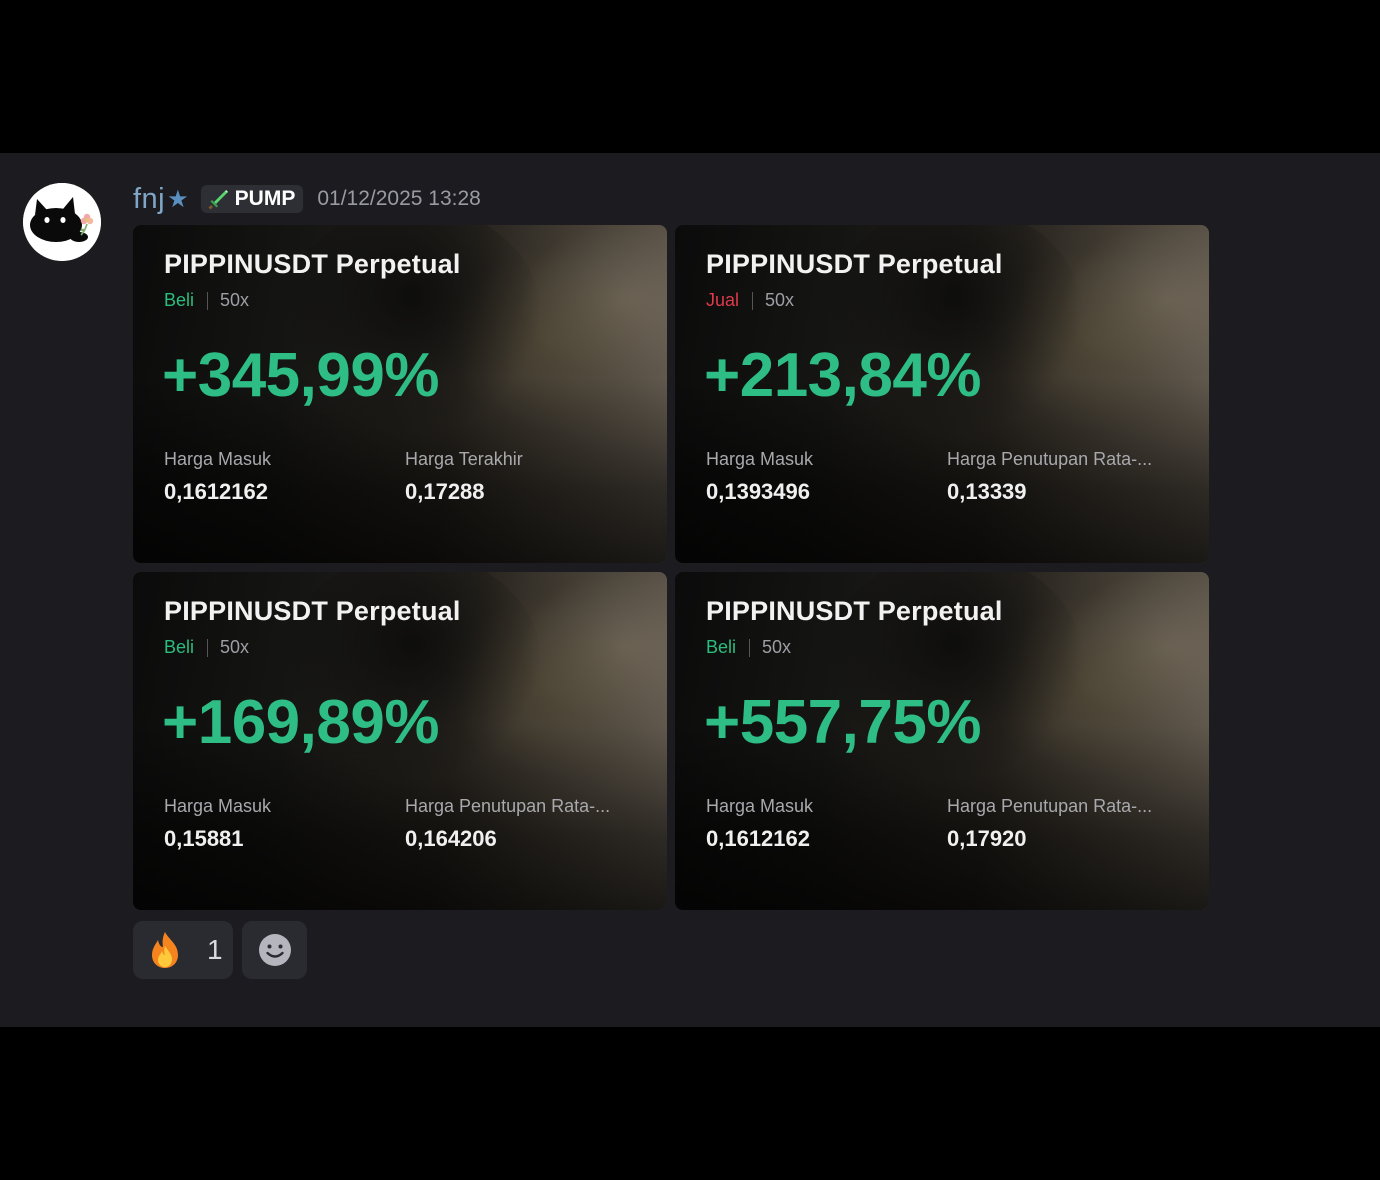 The image size is (1380, 1180). I want to click on smiley-icon, so click(274, 950).